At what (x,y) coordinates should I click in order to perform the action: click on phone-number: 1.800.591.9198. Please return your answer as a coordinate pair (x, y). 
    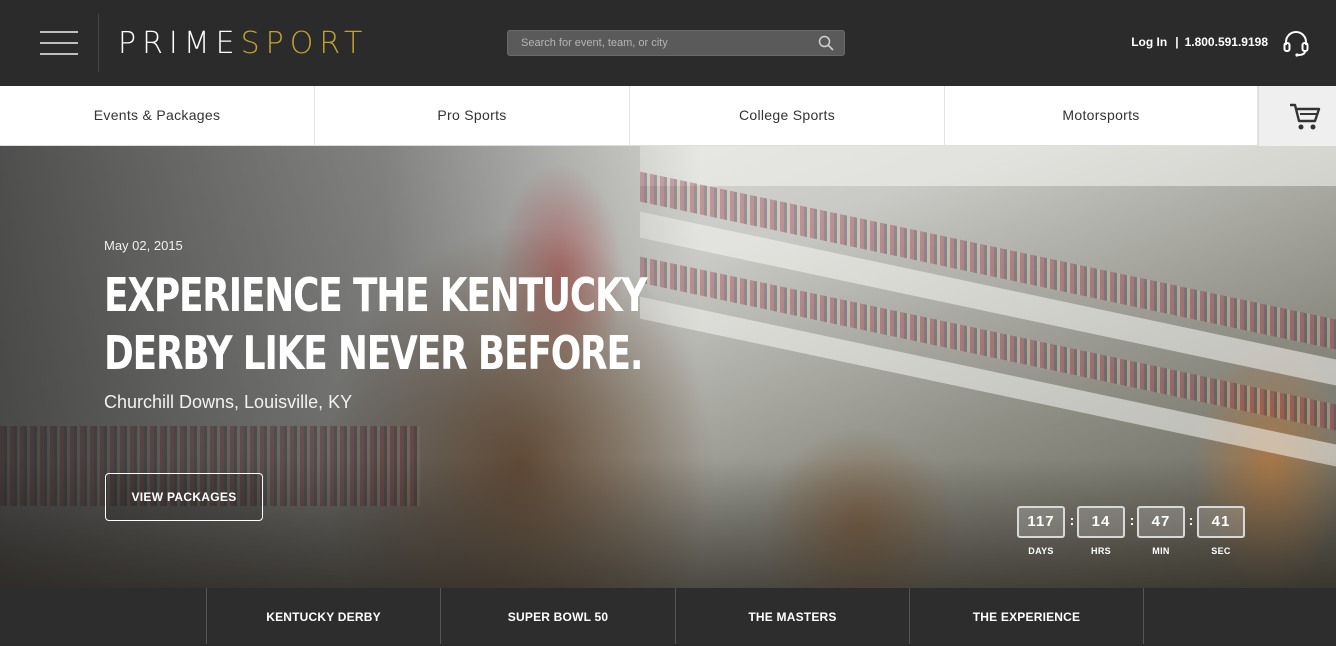
    Looking at the image, I should click on (1226, 42).